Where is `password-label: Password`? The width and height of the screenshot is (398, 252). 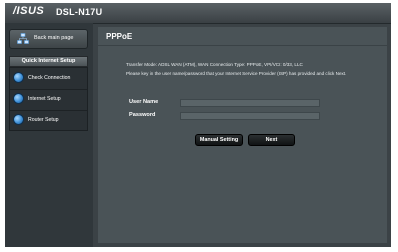
password-label: Password is located at coordinates (142, 115).